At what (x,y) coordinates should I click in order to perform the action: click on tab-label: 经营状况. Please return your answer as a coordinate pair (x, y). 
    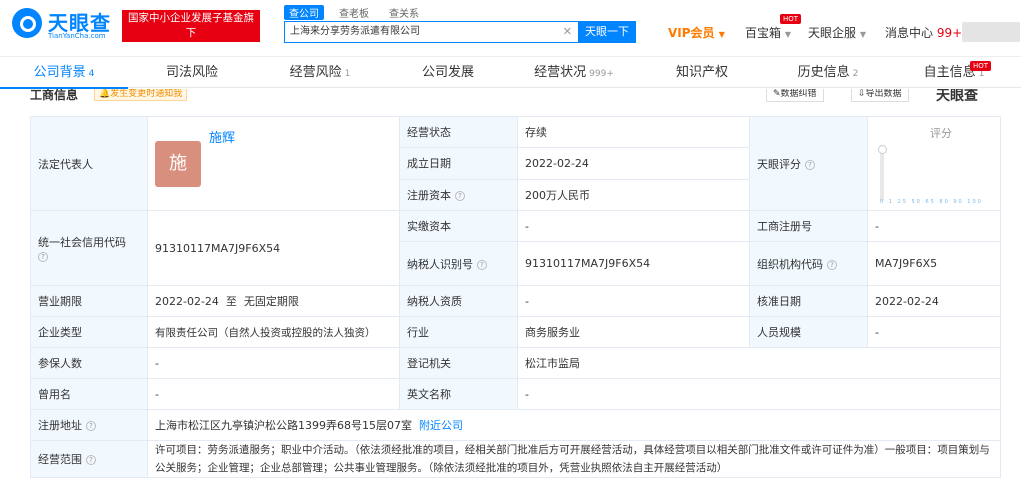
    Looking at the image, I should click on (560, 72).